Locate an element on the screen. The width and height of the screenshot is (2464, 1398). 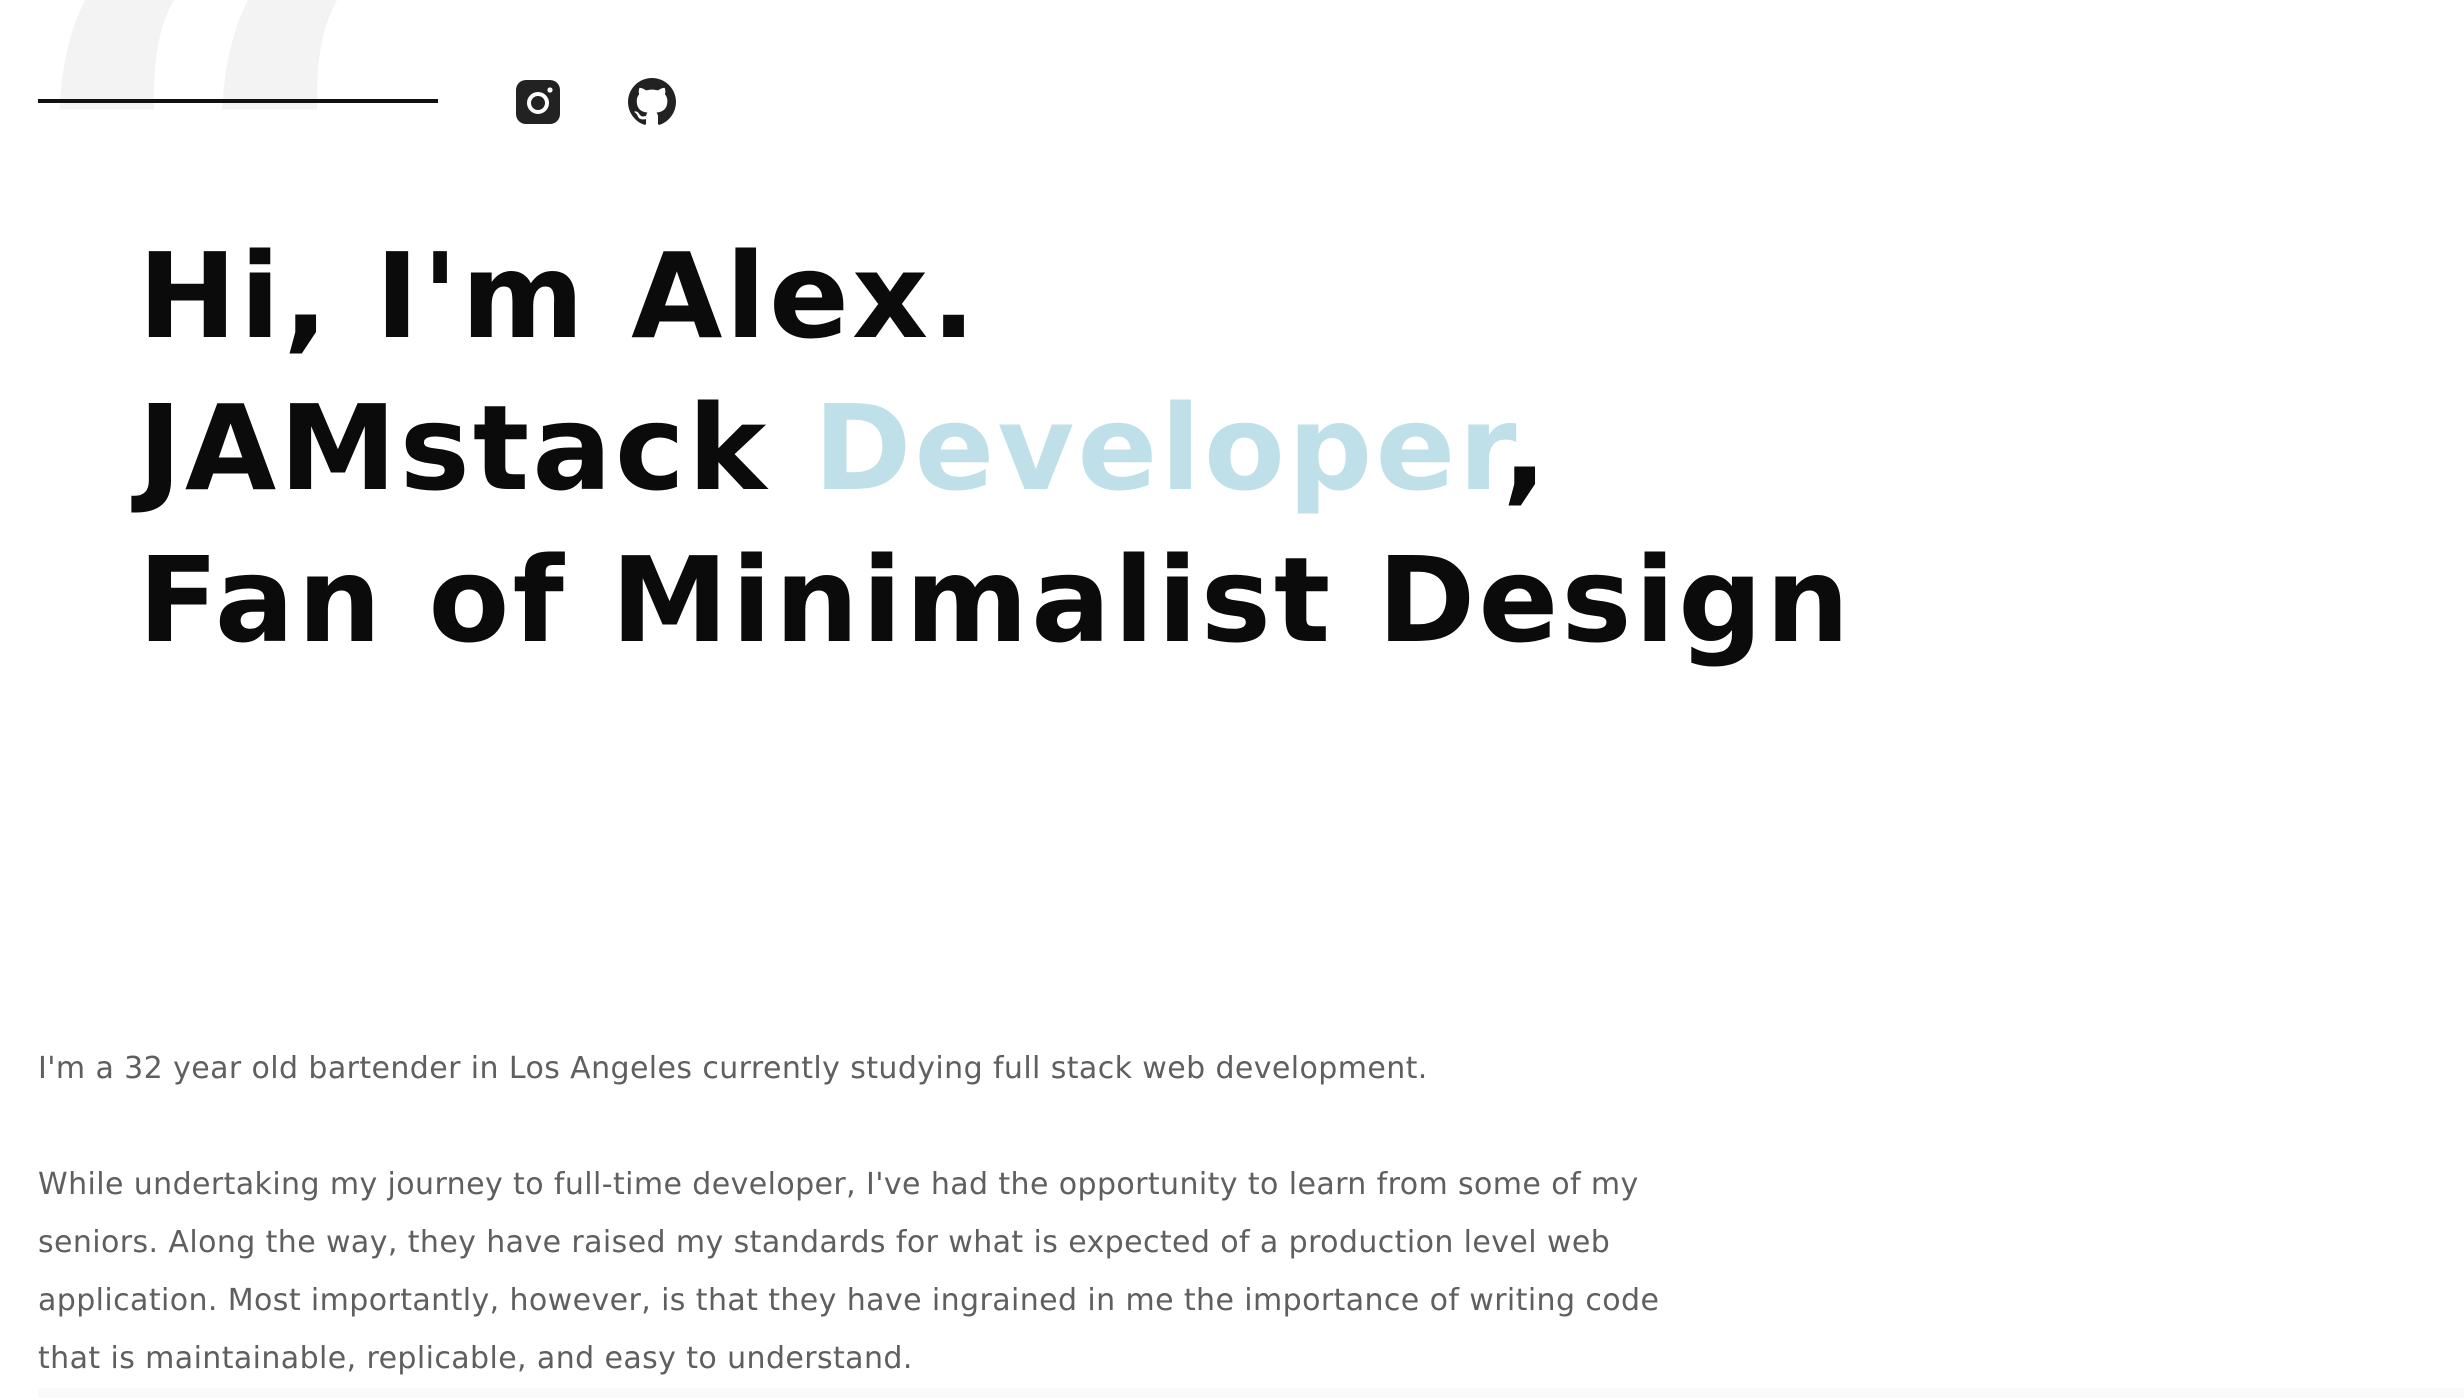
hero-role-accent: Developer is located at coordinates (1158, 448).